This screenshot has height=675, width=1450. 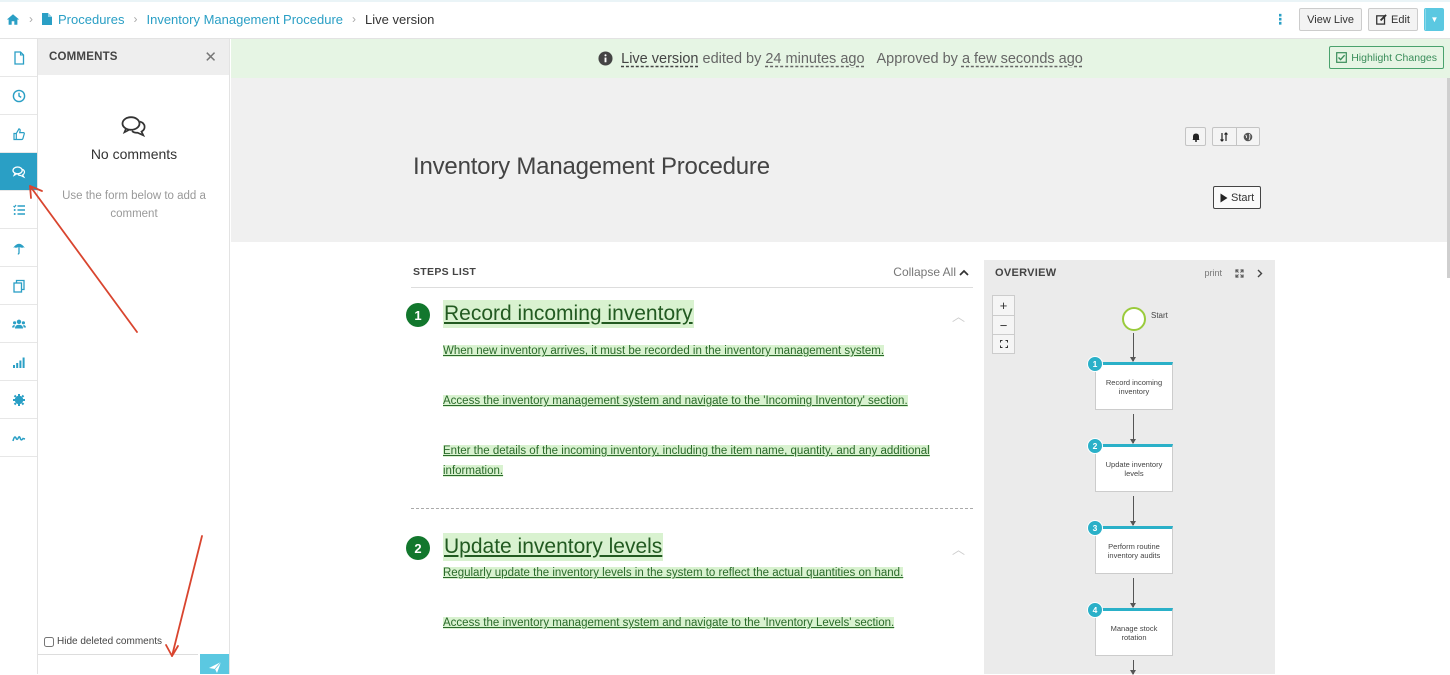 I want to click on play-icon, so click(x=1224, y=197).